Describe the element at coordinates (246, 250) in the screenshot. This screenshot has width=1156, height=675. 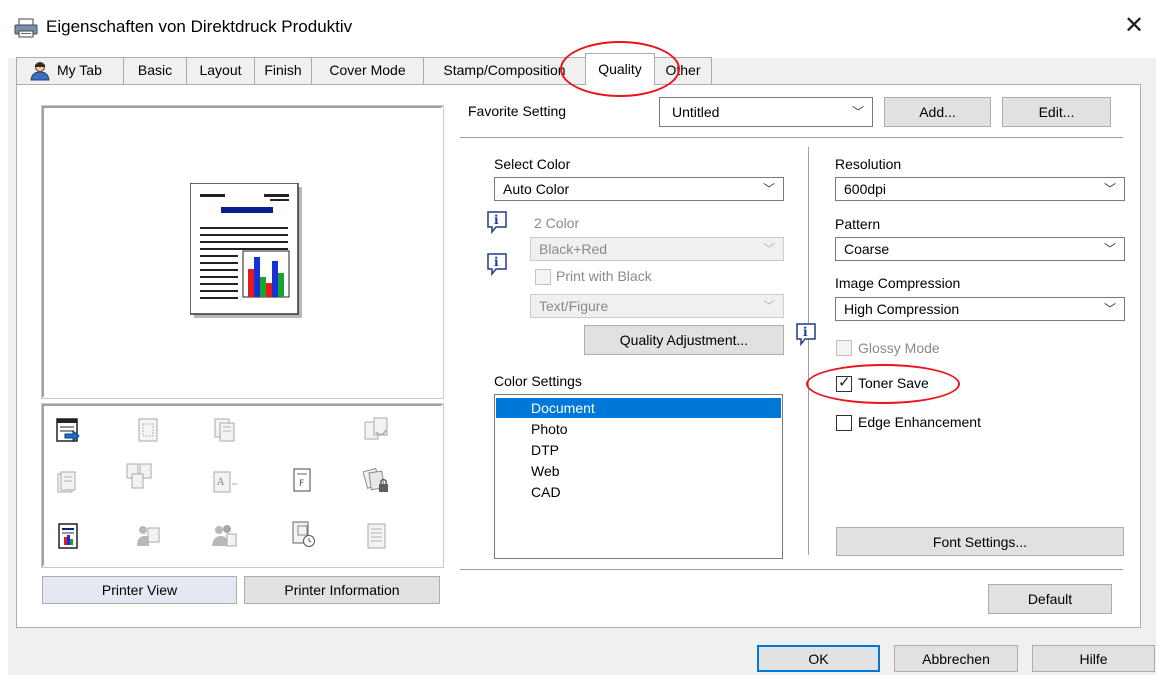
I see `page-preview-icon` at that location.